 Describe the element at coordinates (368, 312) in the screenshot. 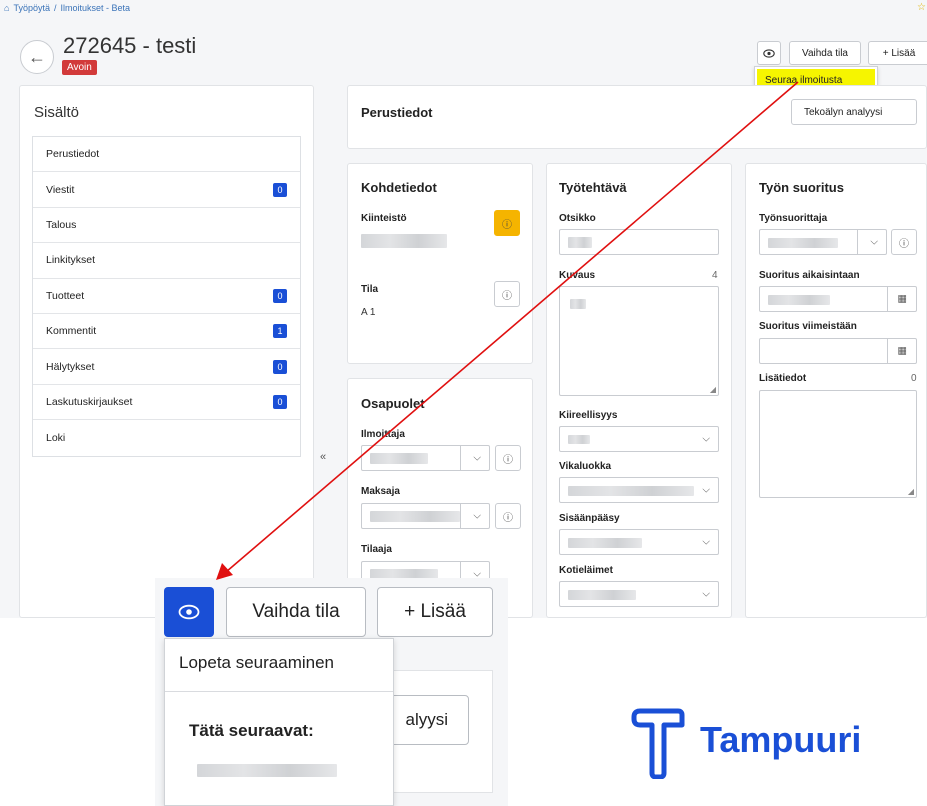

I see `space-value: A 1` at that location.